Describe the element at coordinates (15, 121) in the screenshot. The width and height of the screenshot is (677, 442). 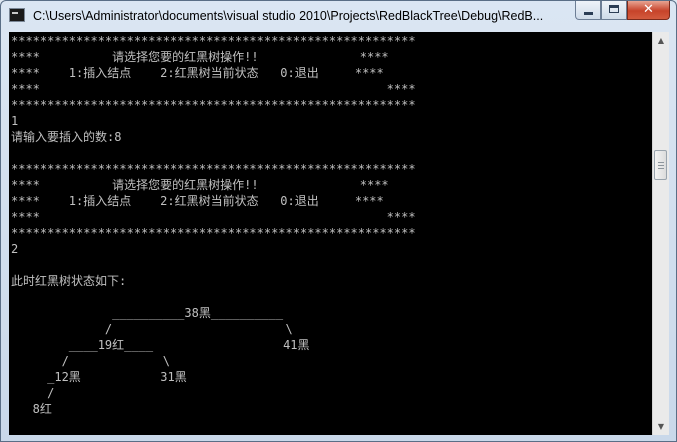
I see `console-line: 1` at that location.